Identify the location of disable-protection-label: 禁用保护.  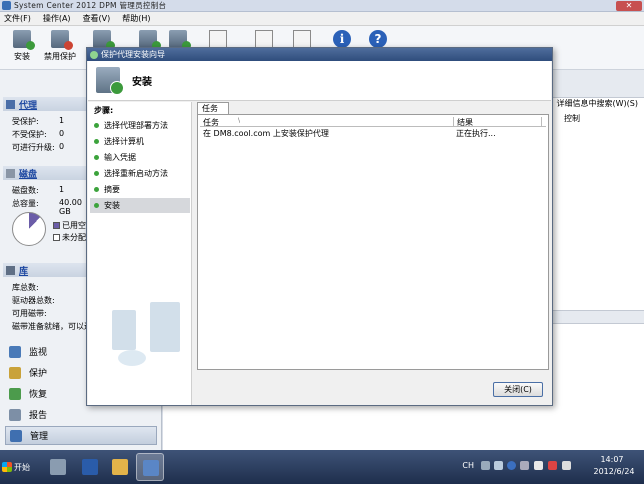
(60, 56).